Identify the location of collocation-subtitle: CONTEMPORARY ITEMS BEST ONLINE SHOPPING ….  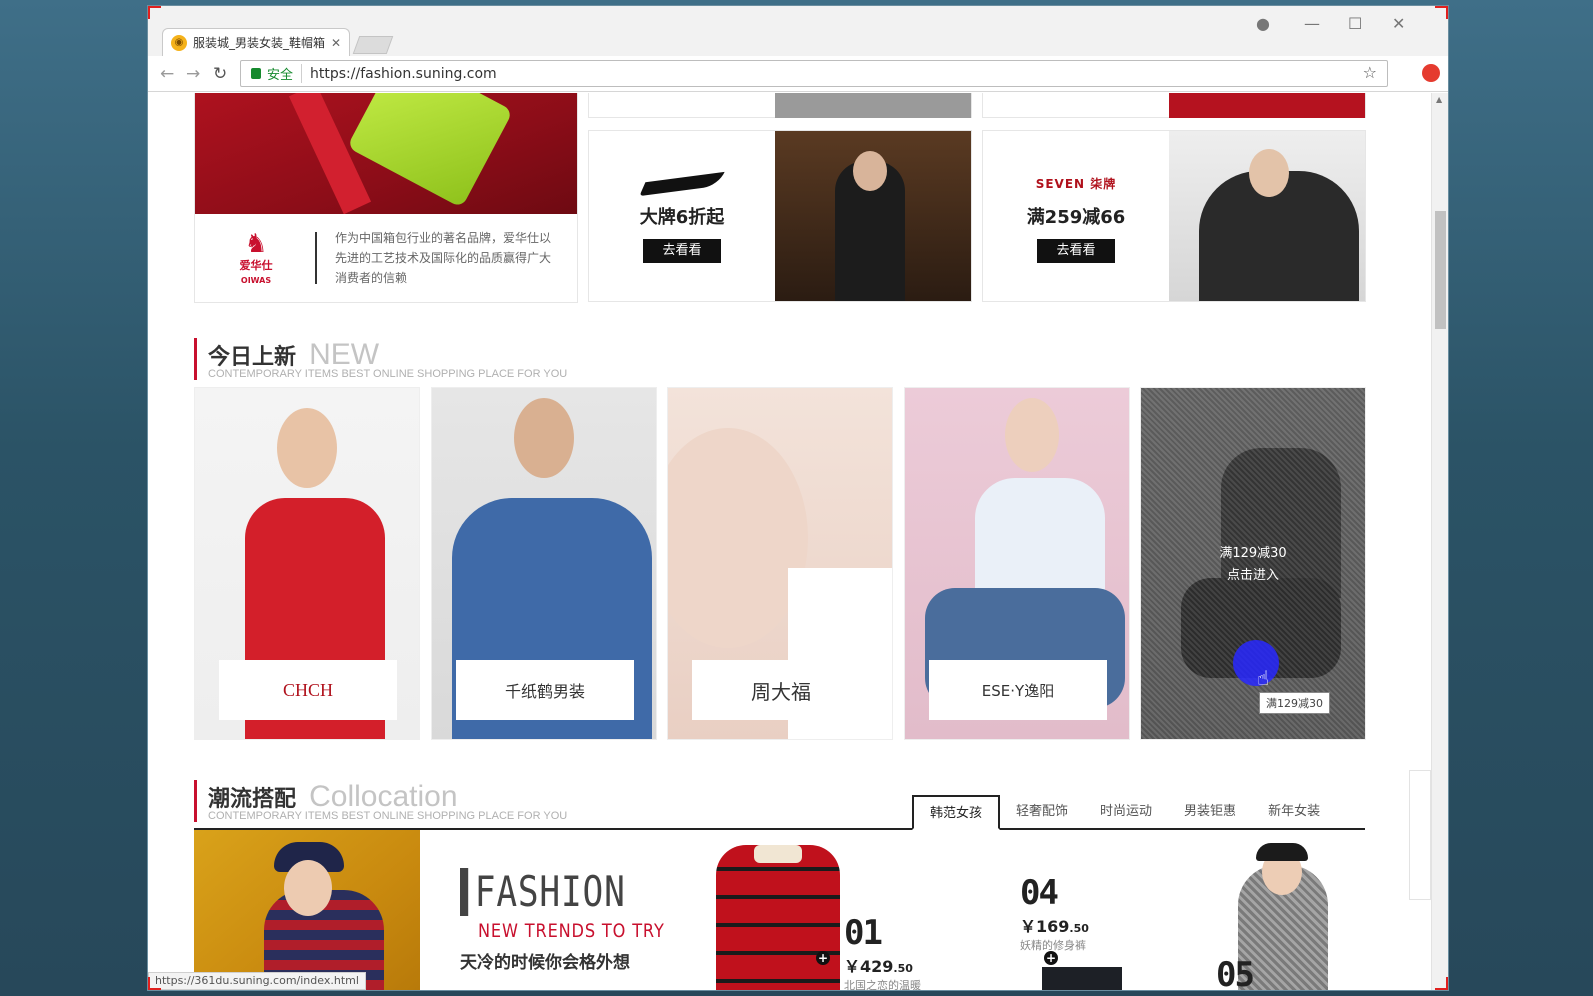
(388, 816).